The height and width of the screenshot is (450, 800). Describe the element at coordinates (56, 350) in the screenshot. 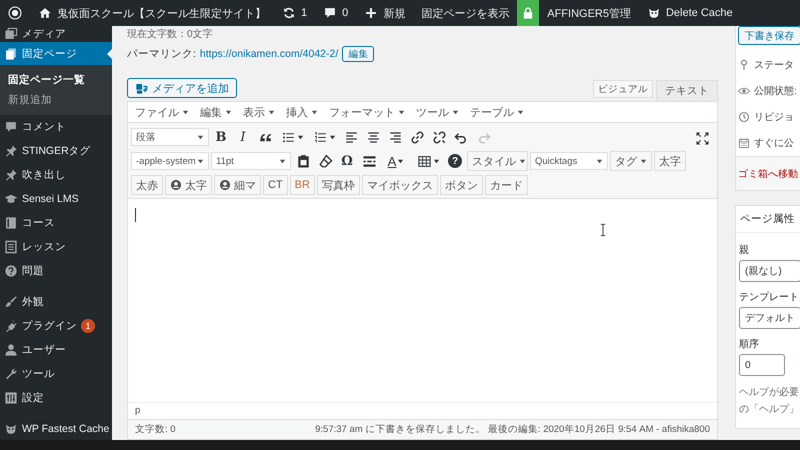

I see `menu-item: ユーザー` at that location.